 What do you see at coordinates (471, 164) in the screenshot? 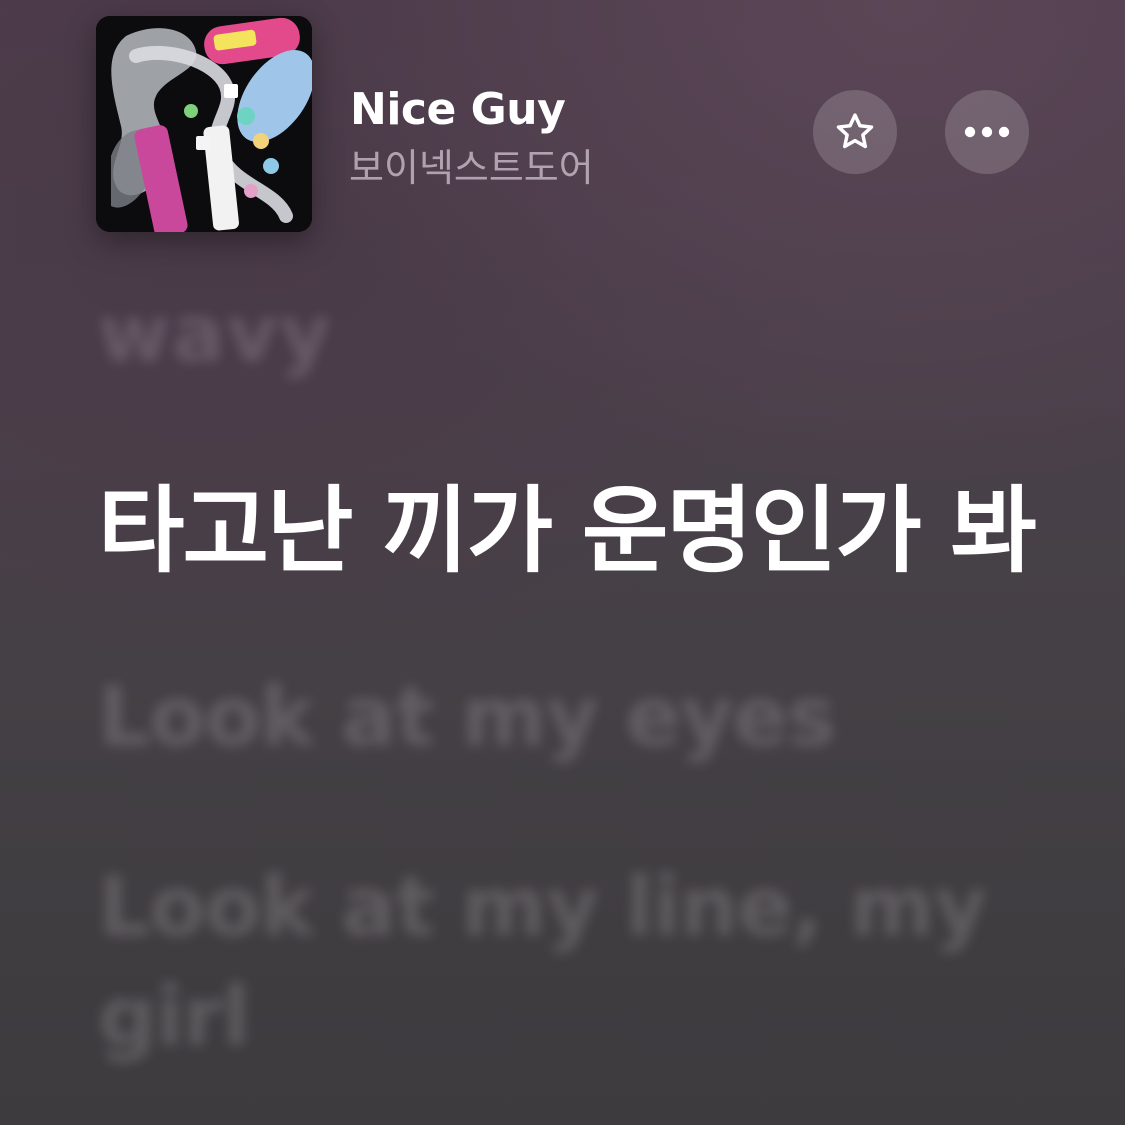
I see `artist-name: 보이넥스트도어` at bounding box center [471, 164].